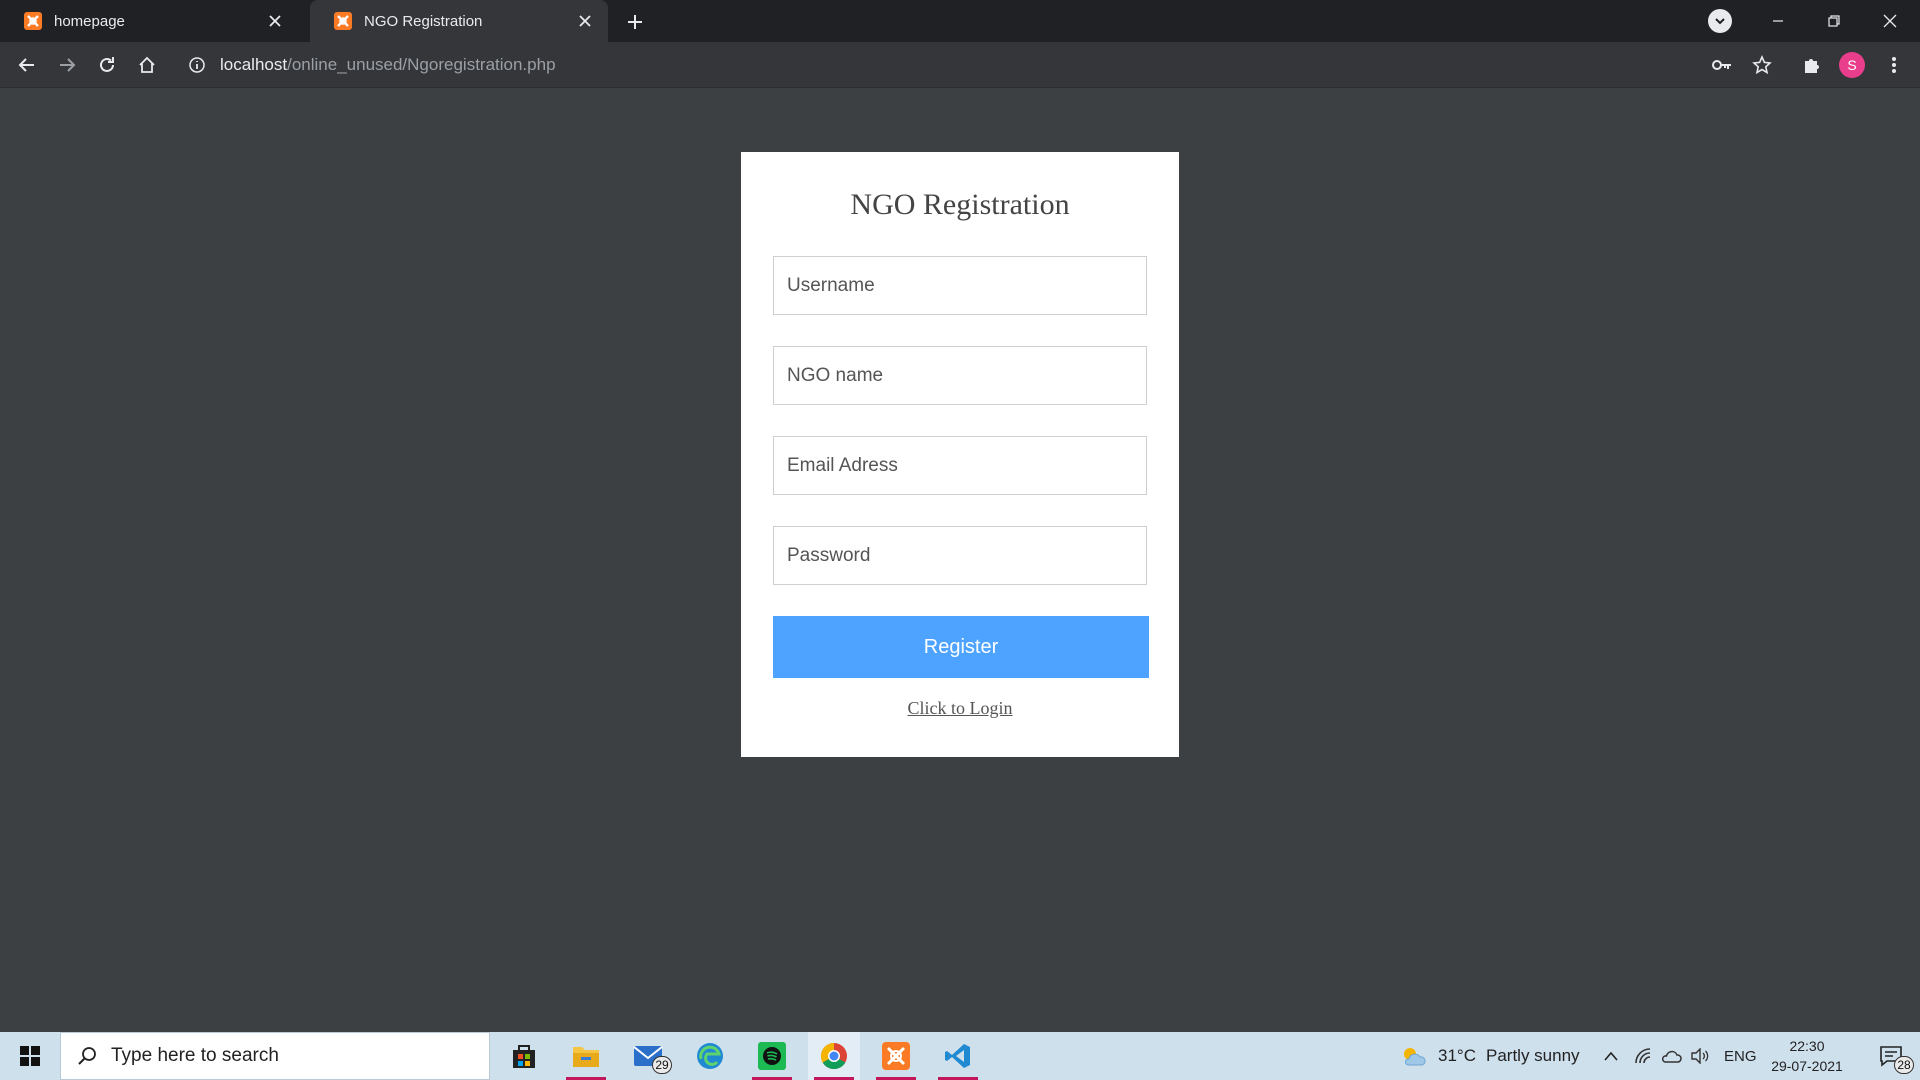 This screenshot has width=1920, height=1080. I want to click on speaker-icon, so click(1700, 1056).